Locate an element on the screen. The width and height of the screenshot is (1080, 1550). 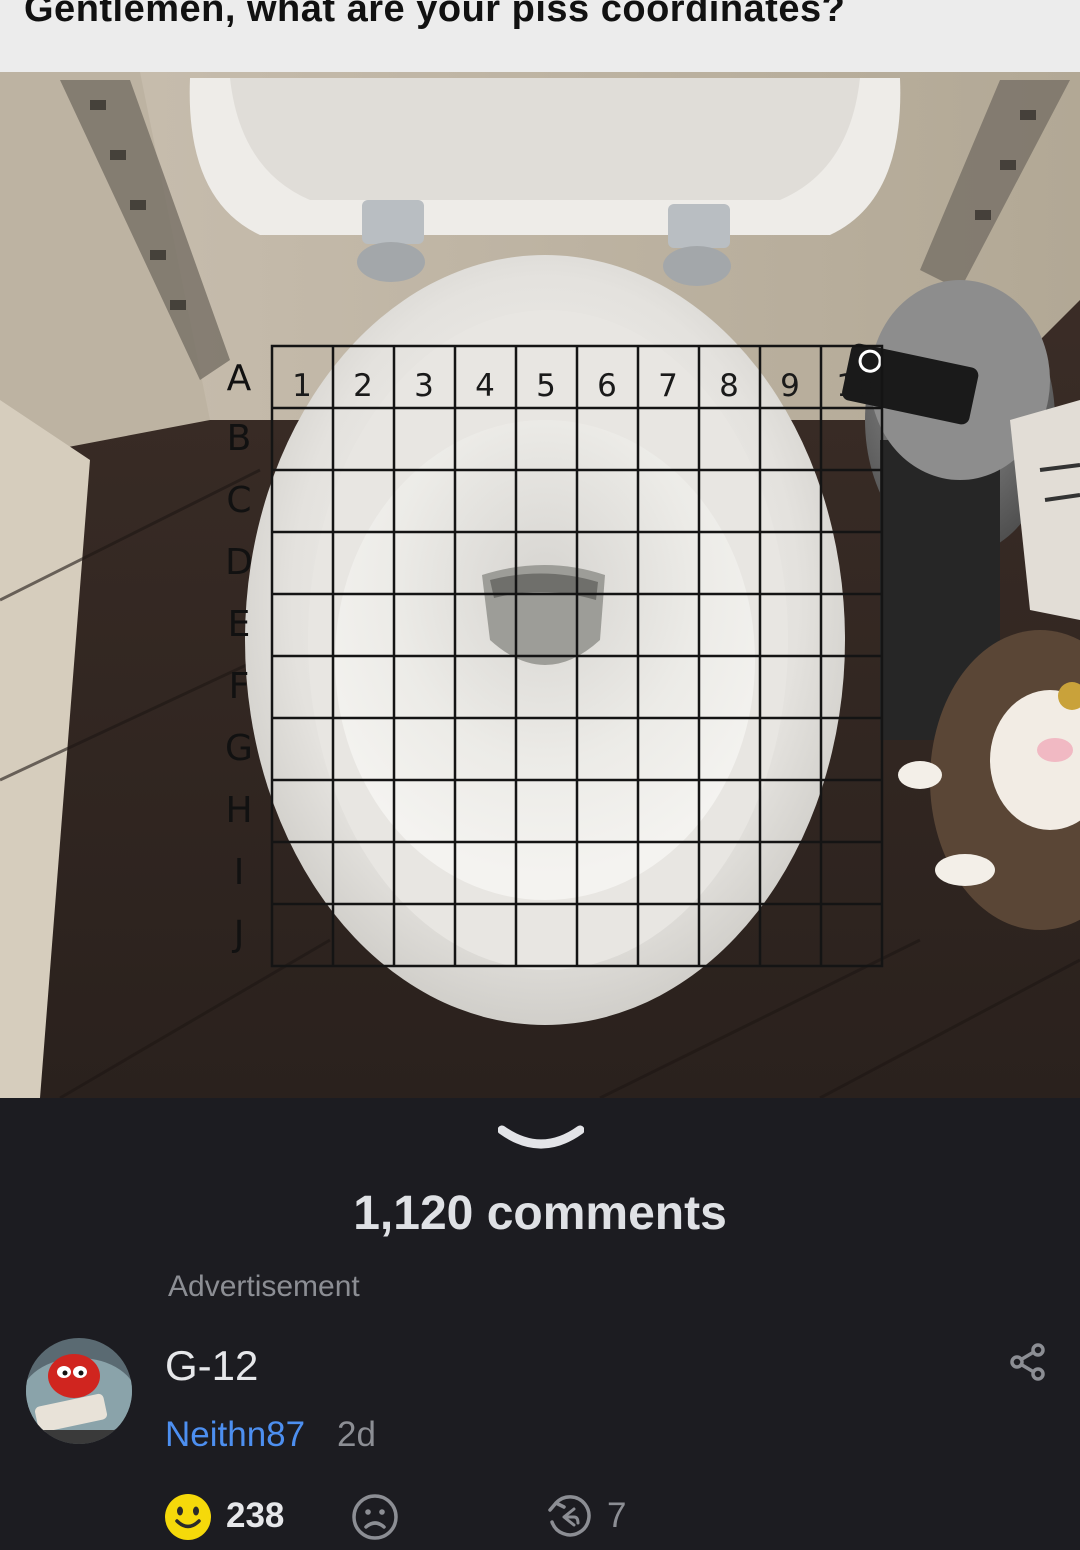
grid-column-label: 4 is located at coordinates (485, 386).